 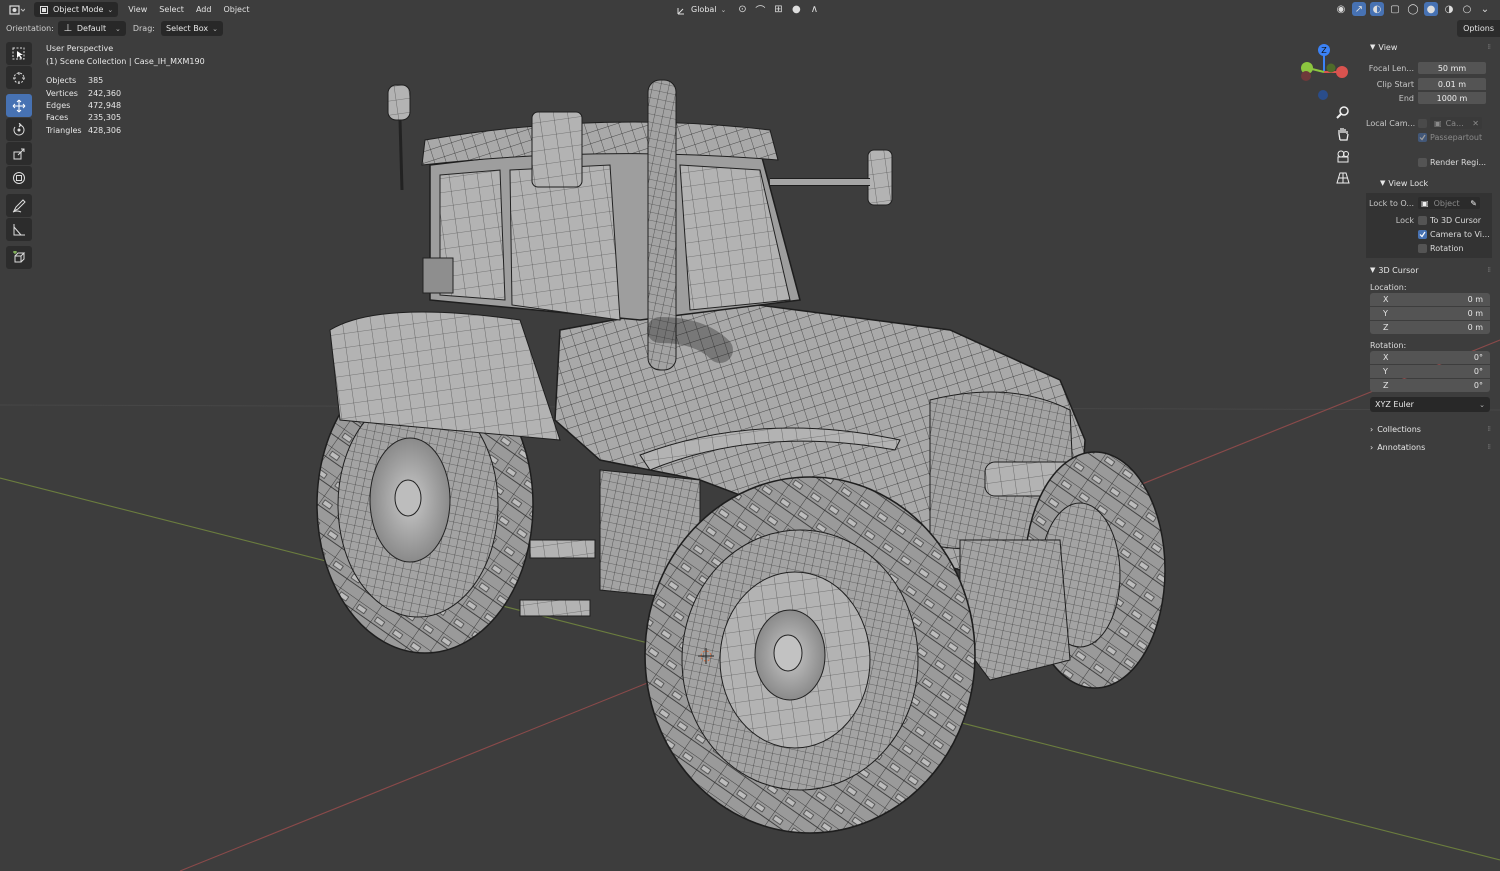 What do you see at coordinates (1447, 248) in the screenshot?
I see `rotation-lock-label: Rotation` at bounding box center [1447, 248].